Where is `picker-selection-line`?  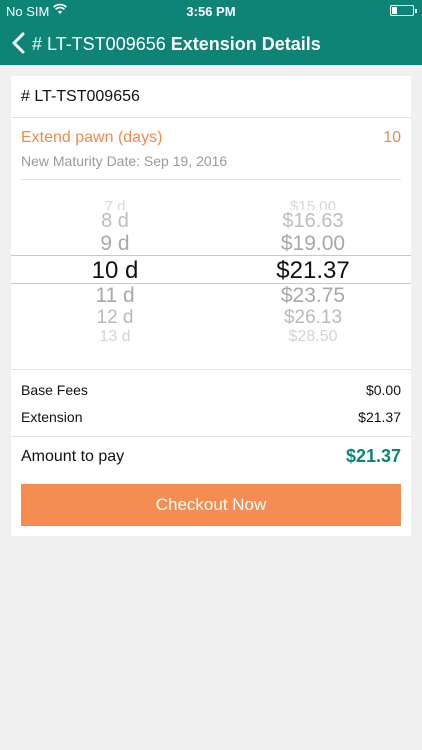 picker-selection-line is located at coordinates (211, 255).